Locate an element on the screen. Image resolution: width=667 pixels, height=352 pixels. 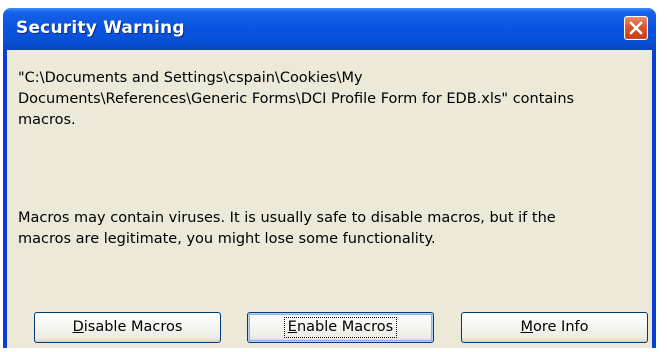
close-icon is located at coordinates (636, 28).